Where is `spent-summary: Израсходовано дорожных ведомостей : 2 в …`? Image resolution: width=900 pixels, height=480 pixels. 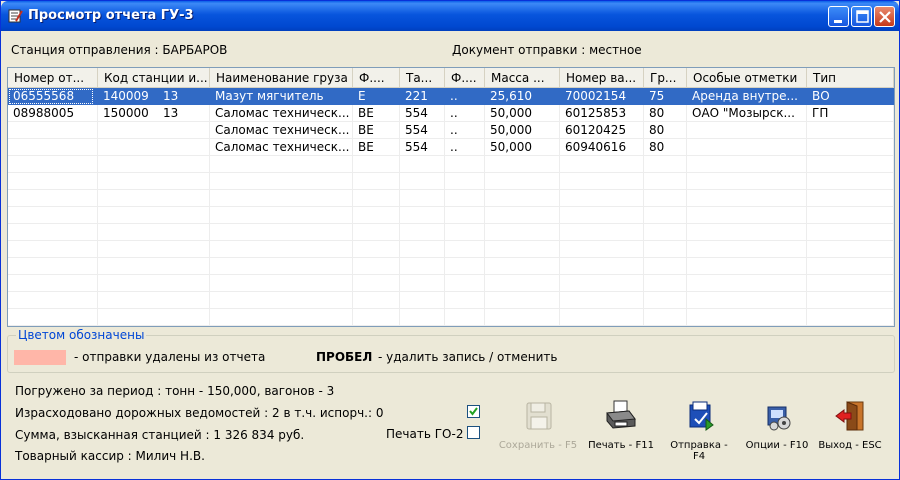 spent-summary: Израсходовано дорожных ведомостей : 2 в … is located at coordinates (199, 413).